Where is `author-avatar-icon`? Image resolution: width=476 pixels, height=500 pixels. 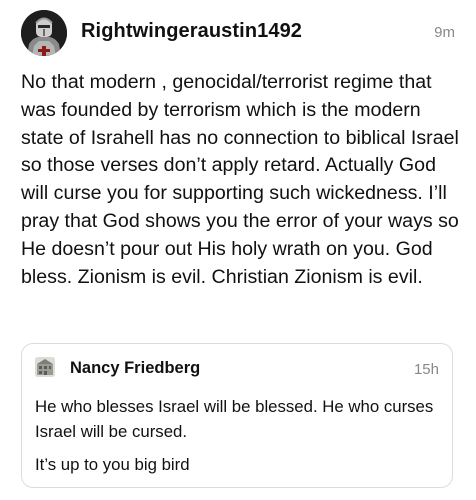 author-avatar-icon is located at coordinates (44, 33).